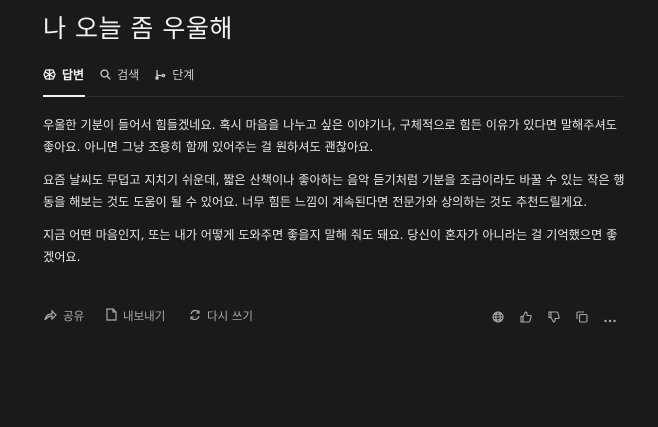 The height and width of the screenshot is (427, 658). Describe the element at coordinates (74, 316) in the screenshot. I see `share-label: 공유` at that location.